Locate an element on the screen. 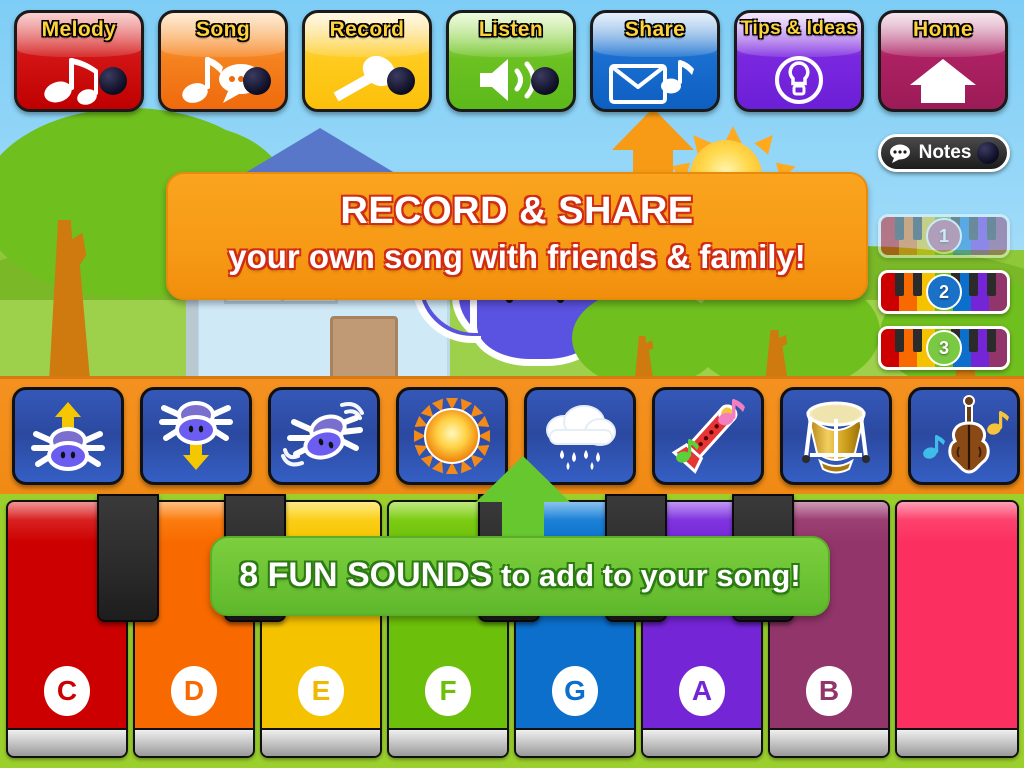 The width and height of the screenshot is (1024, 768). sound-button-spider-sideways is located at coordinates (324, 436).